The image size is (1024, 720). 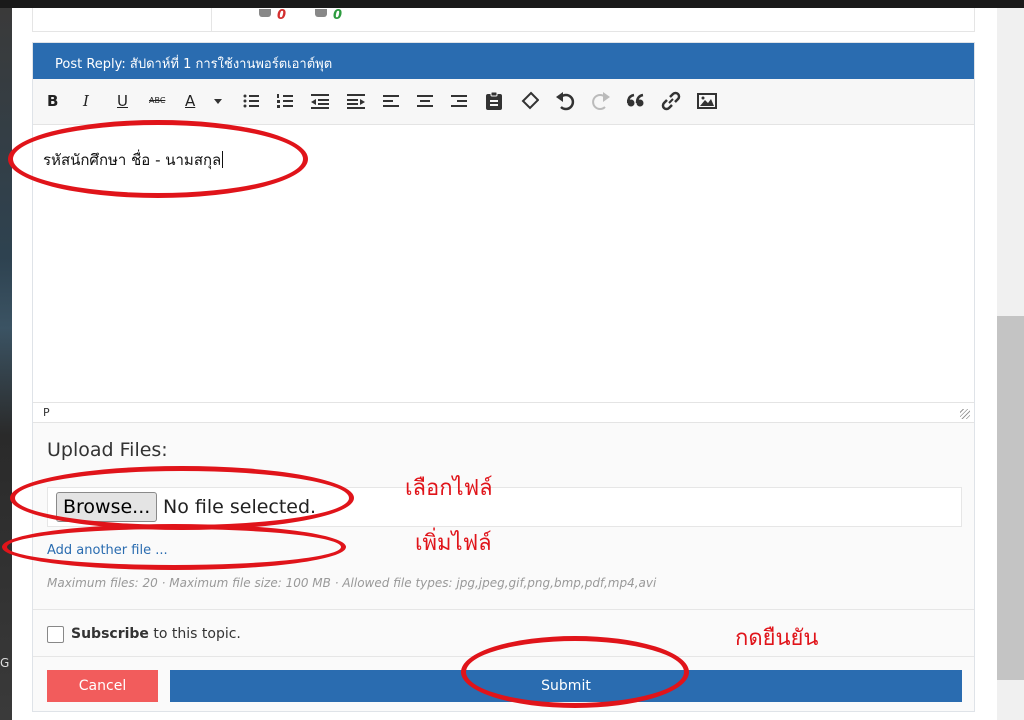 I want to click on thumb-down-icon, so click(x=265, y=13).